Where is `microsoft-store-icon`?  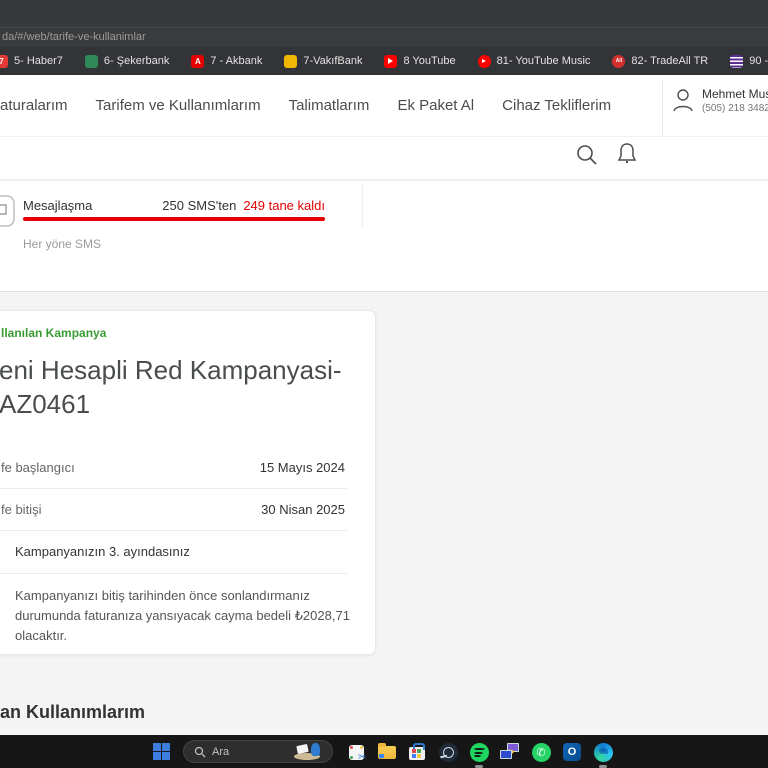 microsoft-store-icon is located at coordinates (417, 752).